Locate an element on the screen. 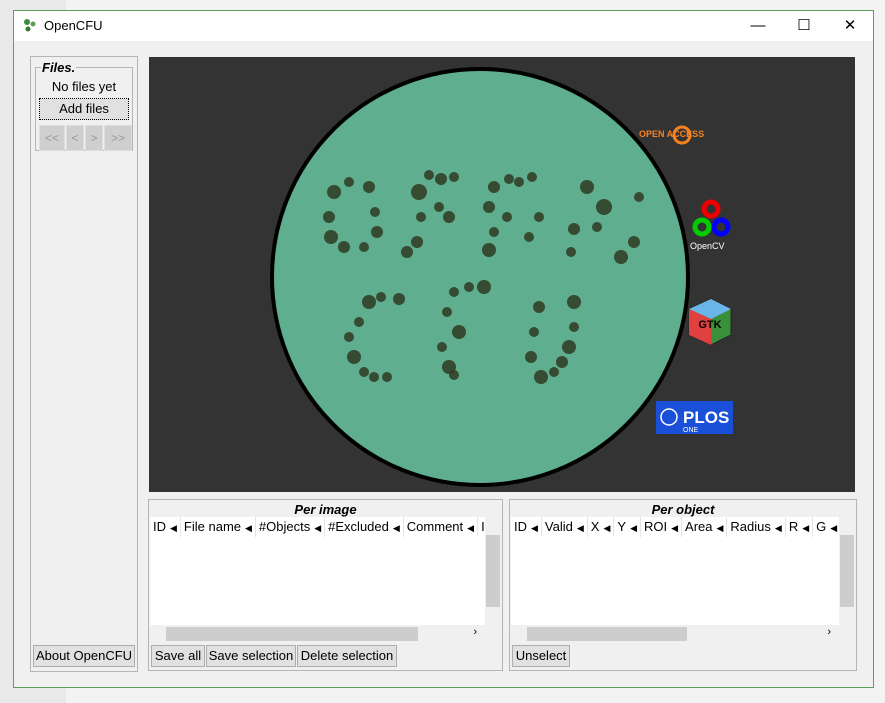 Image resolution: width=885 pixels, height=703 pixels. plos-one-logo: PLOS ONE is located at coordinates (694, 417).